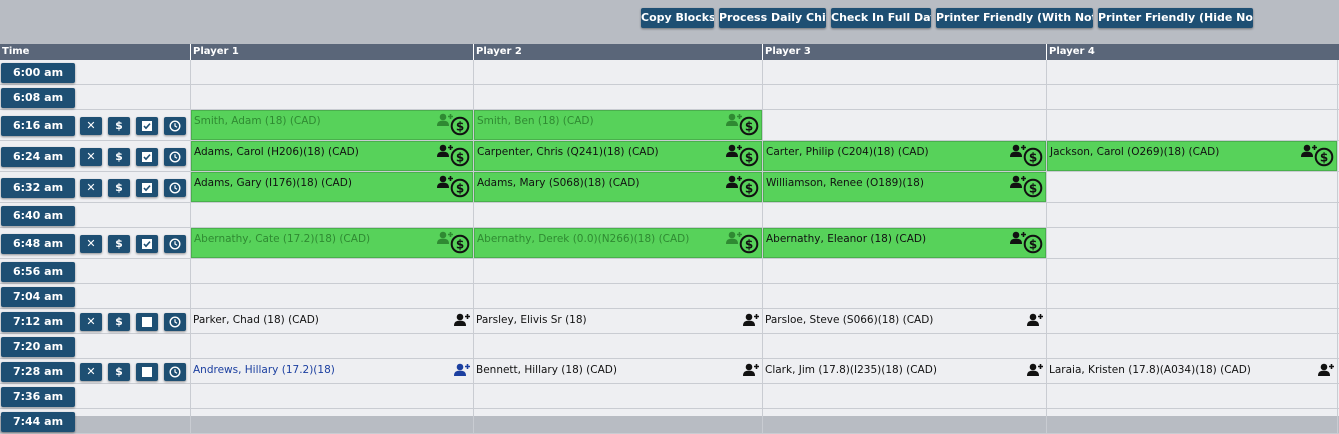 The image size is (1339, 434). I want to click on player-name: Parsloe, Steve (S066)(18) (CAD), so click(849, 320).